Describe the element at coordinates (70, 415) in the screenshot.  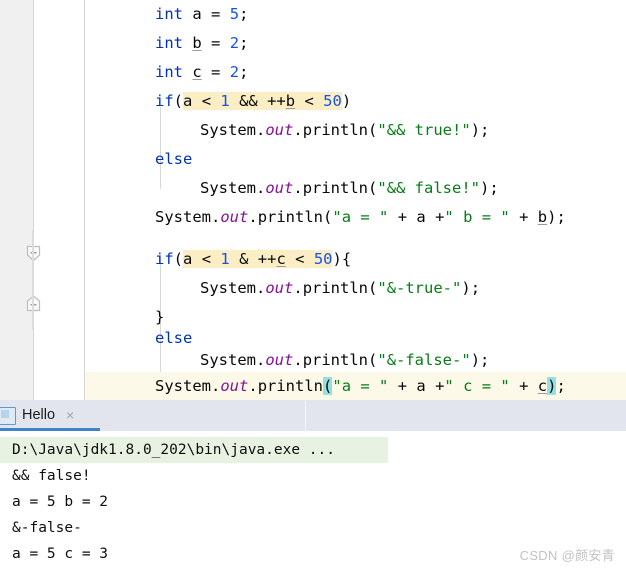
I see `close-icon: ×` at that location.